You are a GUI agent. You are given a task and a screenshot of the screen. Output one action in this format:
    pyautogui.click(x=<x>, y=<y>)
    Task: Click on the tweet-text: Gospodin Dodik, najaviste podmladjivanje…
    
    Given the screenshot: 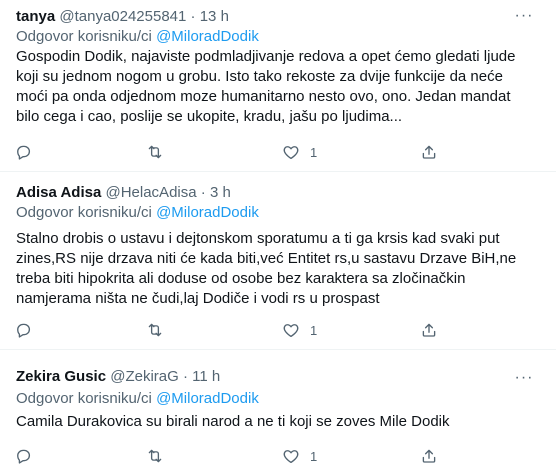 What is the action you would take?
    pyautogui.click(x=266, y=86)
    